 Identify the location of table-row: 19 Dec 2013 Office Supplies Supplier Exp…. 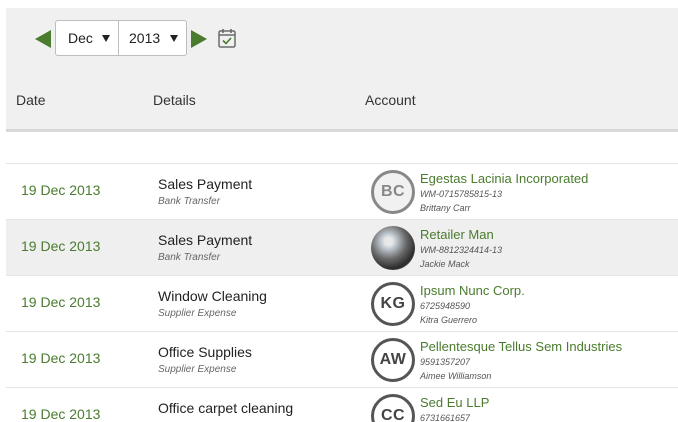
(342, 359).